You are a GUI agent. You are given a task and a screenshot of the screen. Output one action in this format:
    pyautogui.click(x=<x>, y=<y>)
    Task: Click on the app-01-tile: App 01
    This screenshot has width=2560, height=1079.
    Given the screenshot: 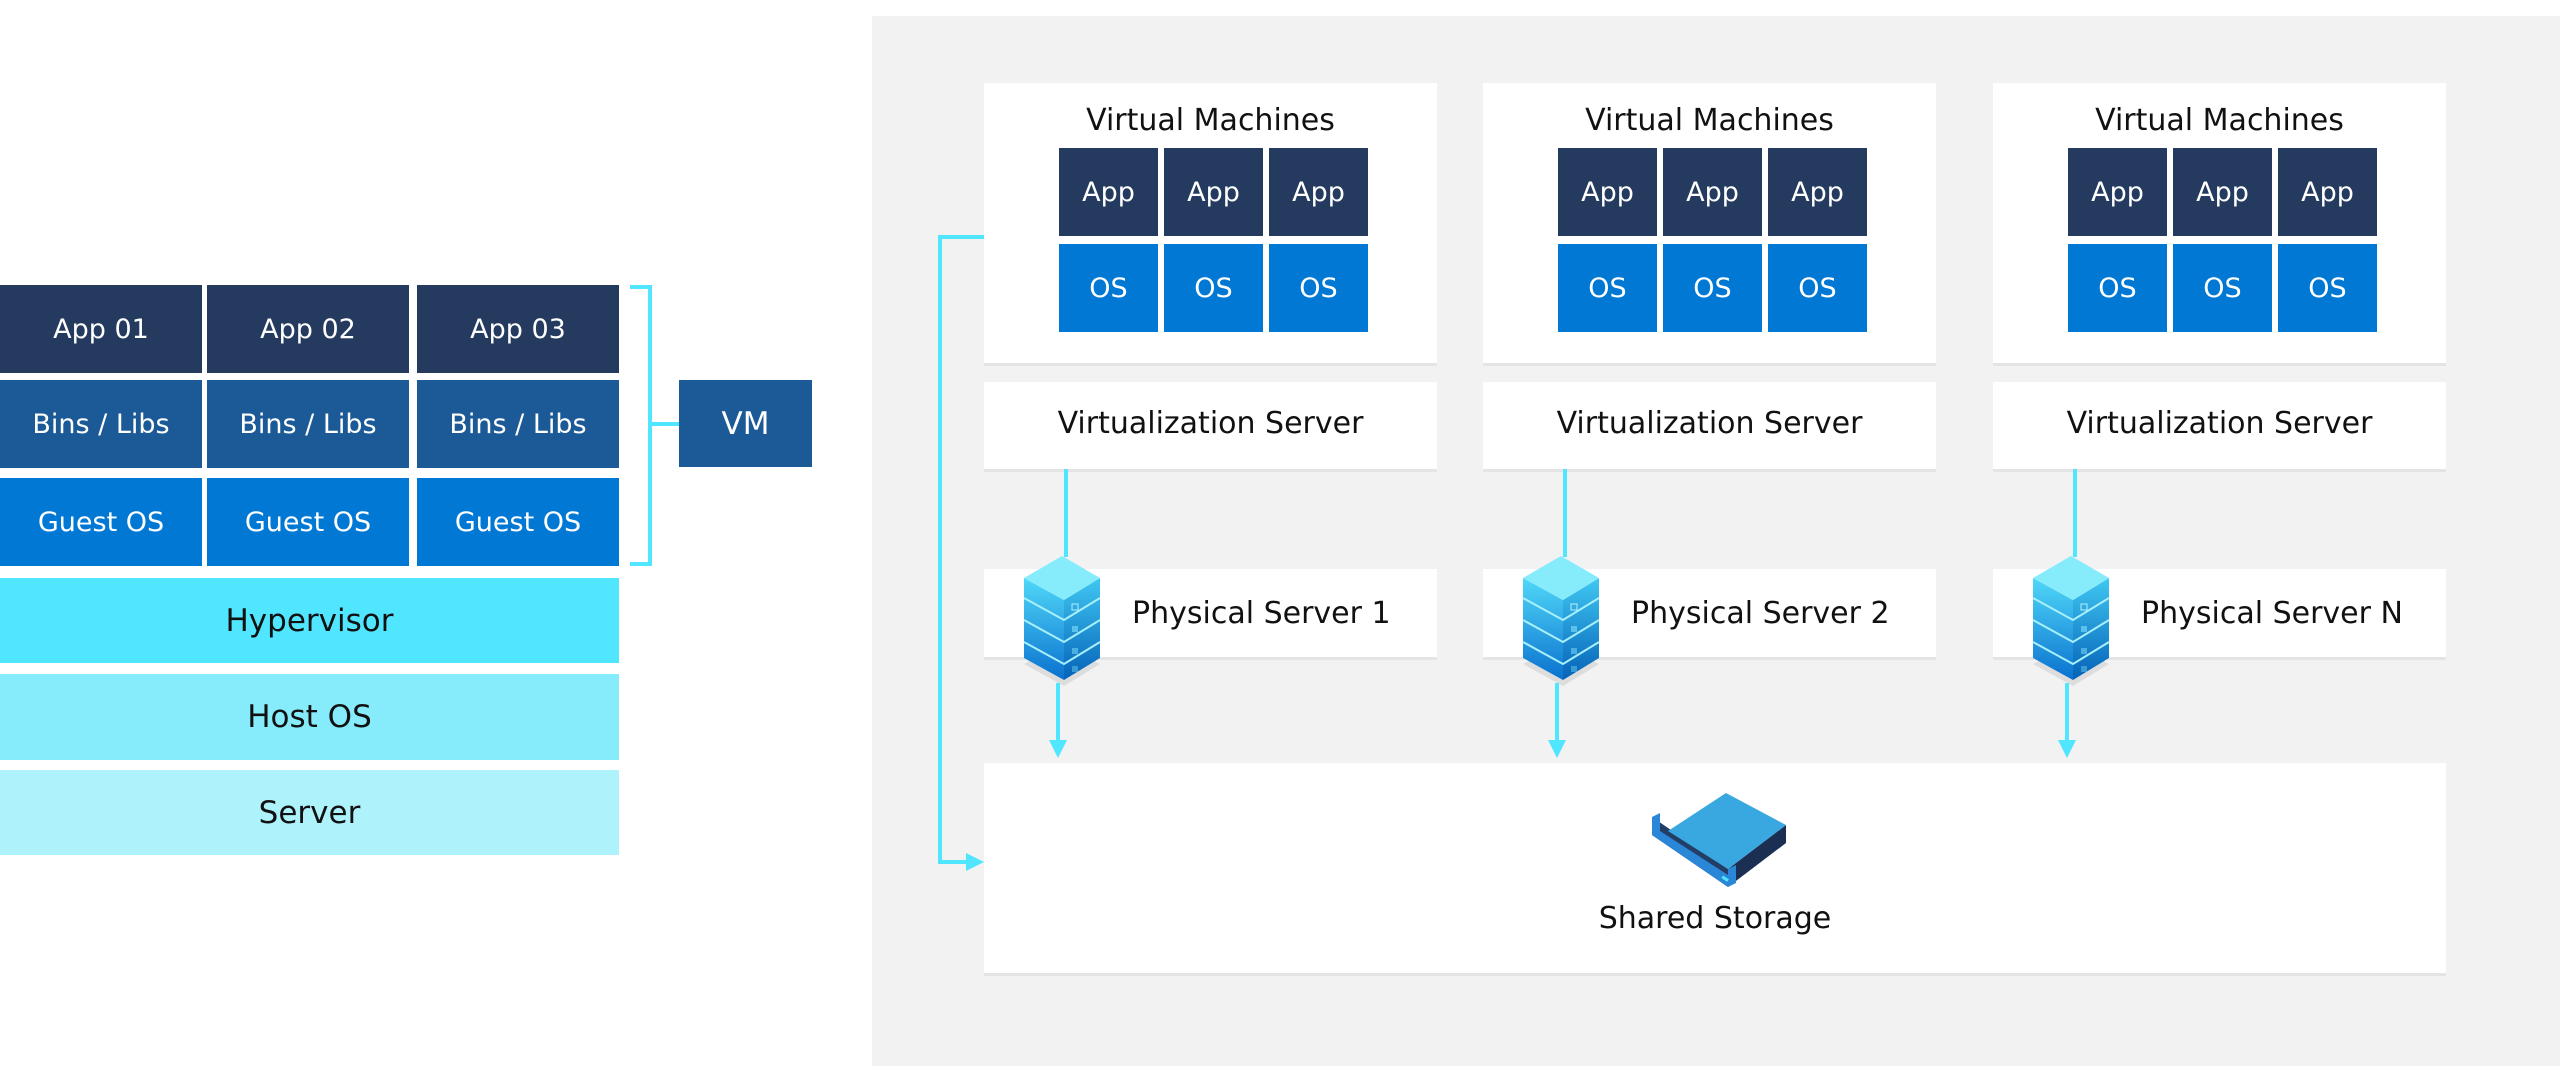 What is the action you would take?
    pyautogui.click(x=101, y=329)
    